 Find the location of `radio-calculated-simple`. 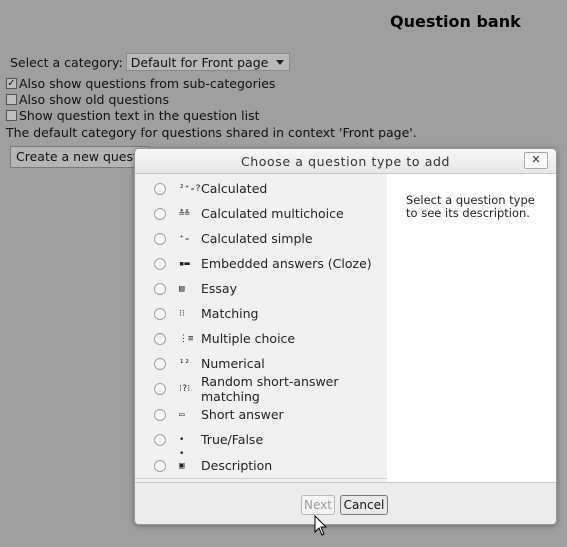

radio-calculated-simple is located at coordinates (160, 238).